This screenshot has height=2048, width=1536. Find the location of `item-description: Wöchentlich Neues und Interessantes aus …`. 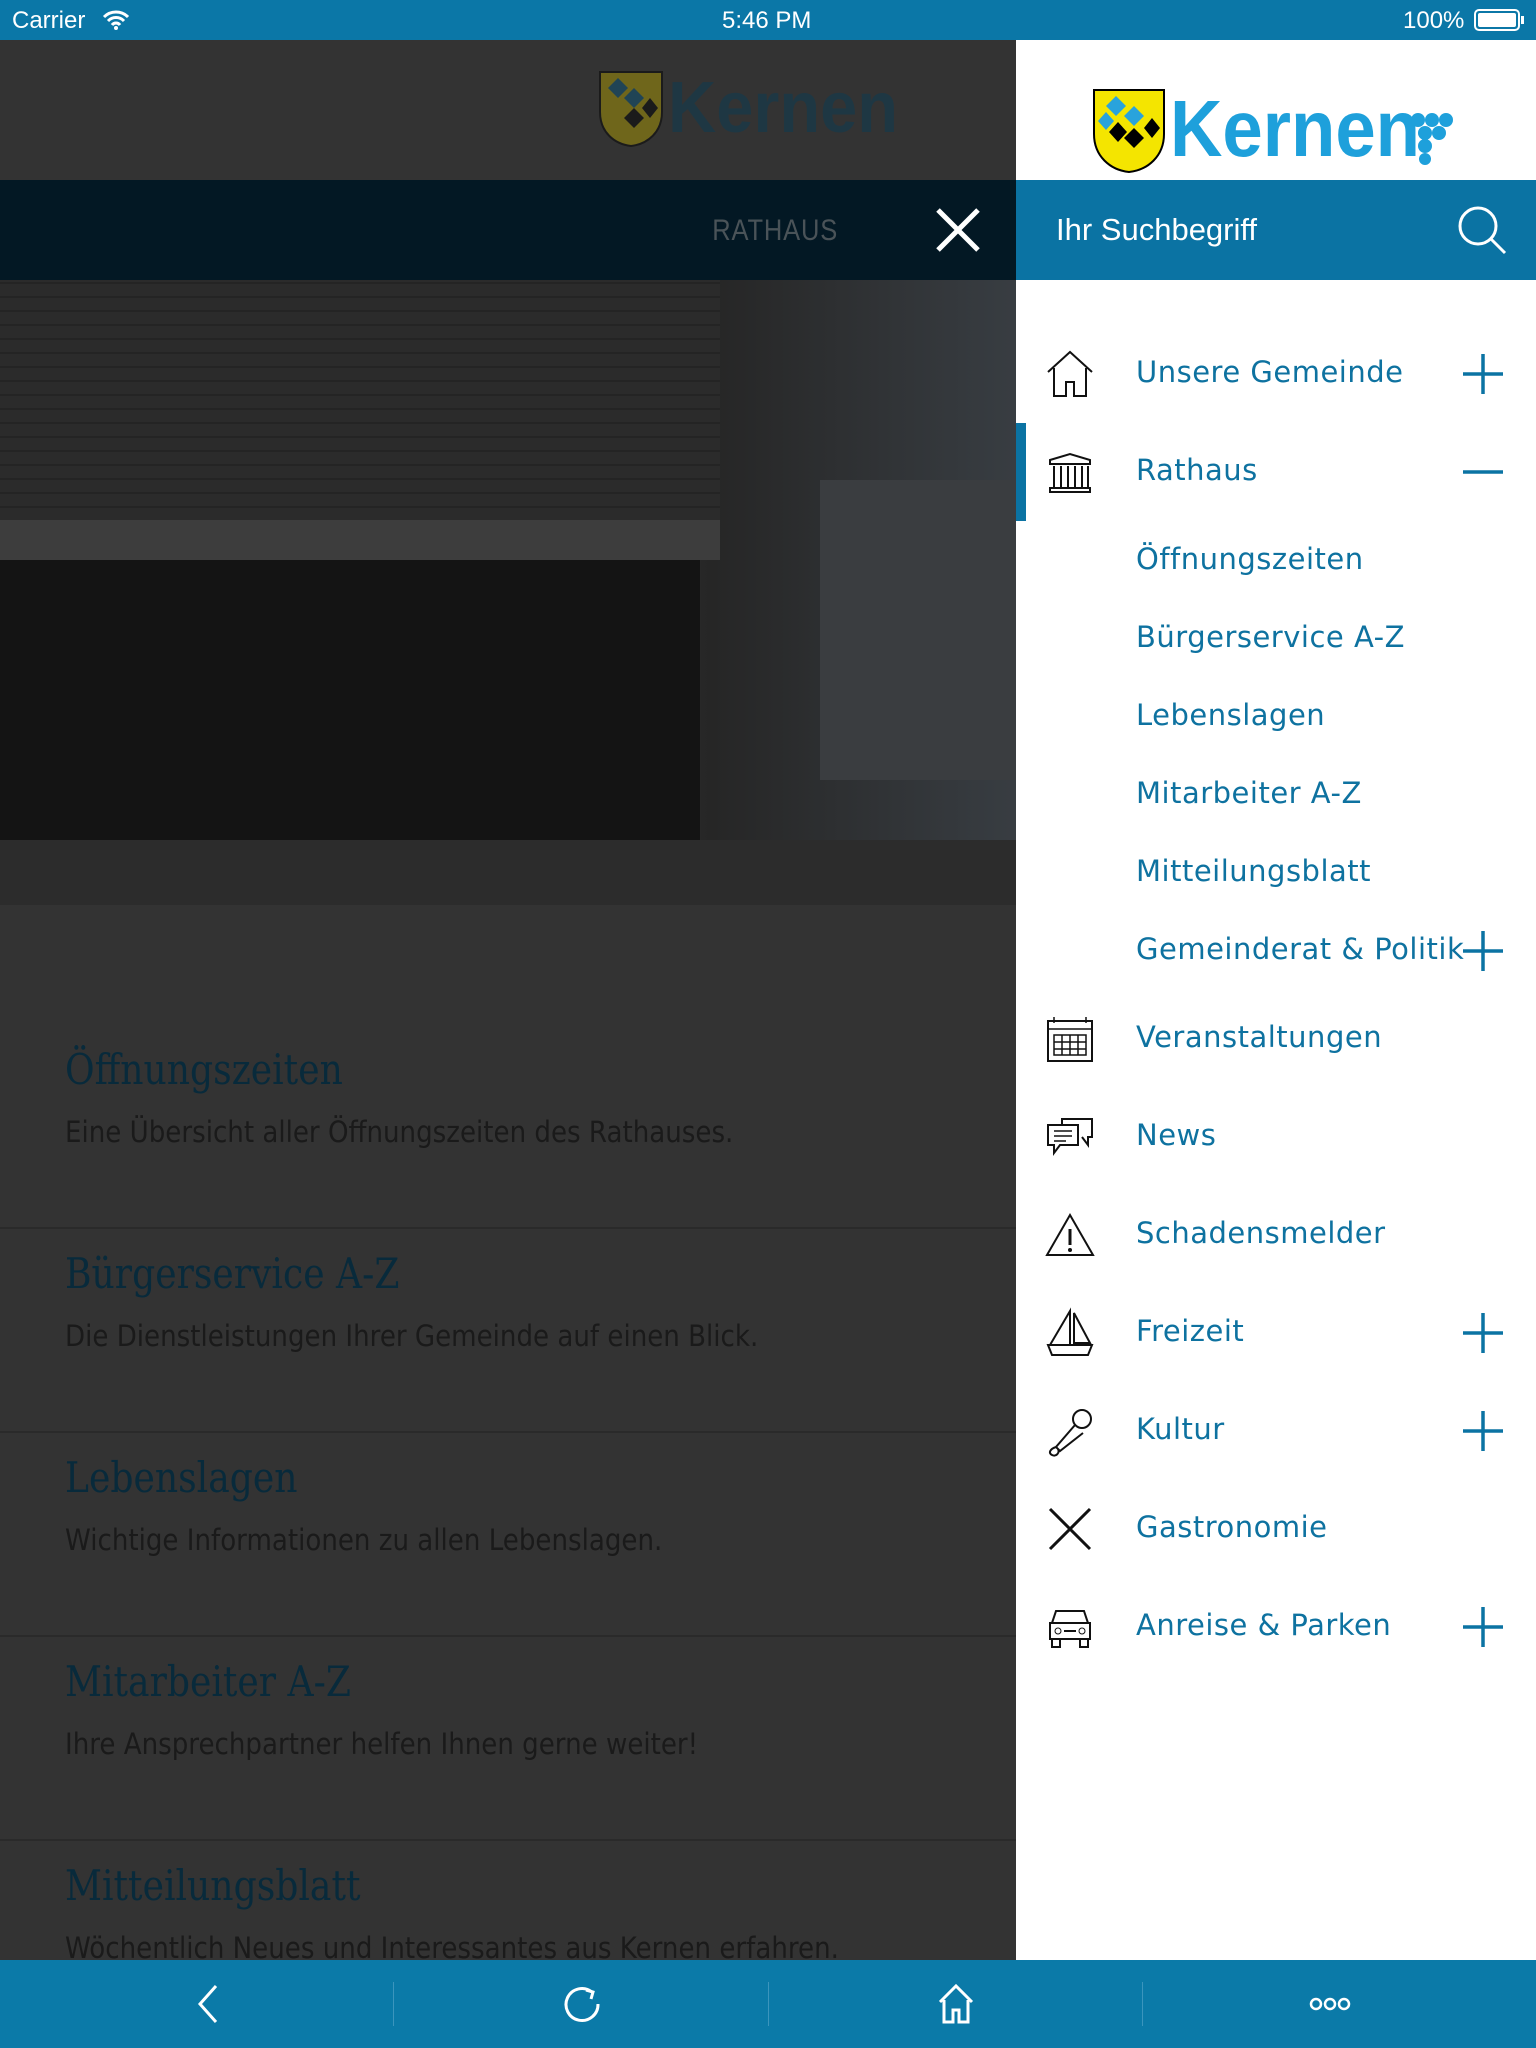

item-description: Wöchentlich Neues und Interessantes aus … is located at coordinates (452, 1945).